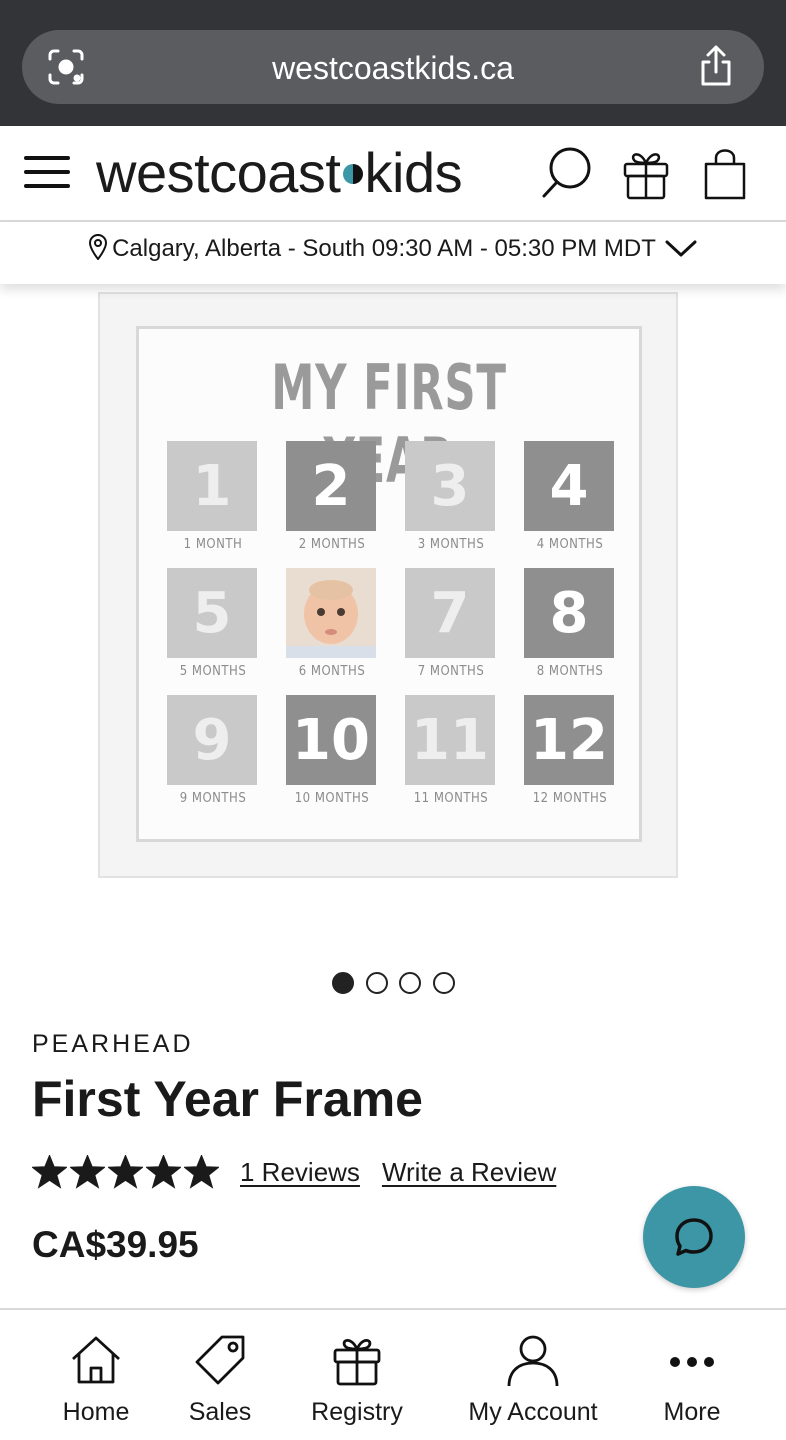 This screenshot has height=1440, width=786. I want to click on chat-button, so click(694, 1237).